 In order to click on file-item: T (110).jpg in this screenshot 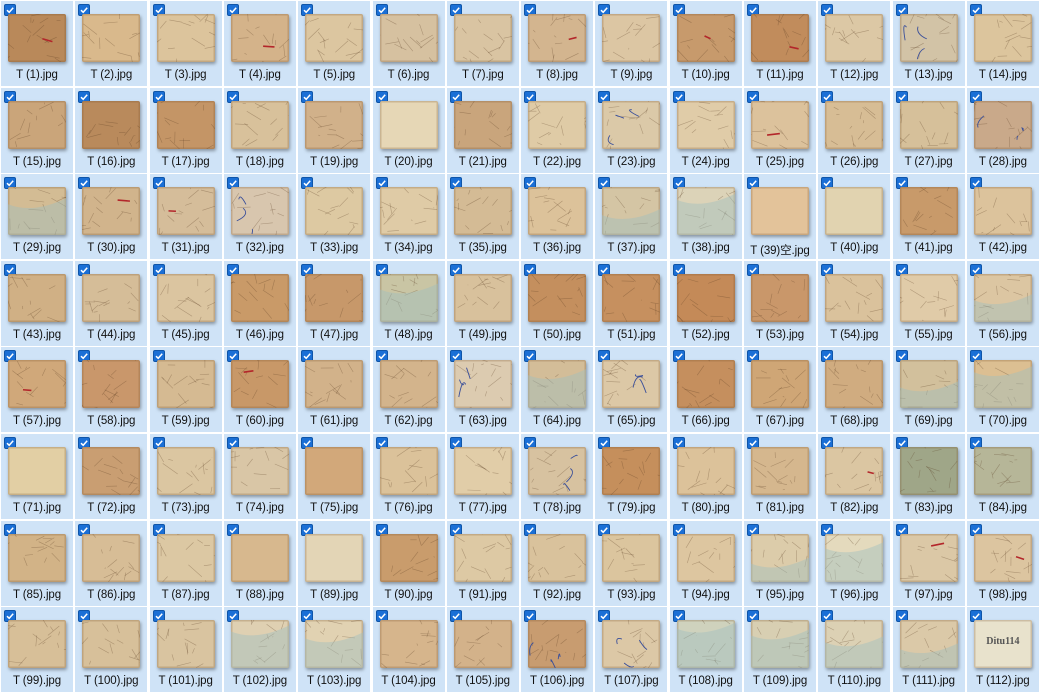, I will do `click(854, 649)`.